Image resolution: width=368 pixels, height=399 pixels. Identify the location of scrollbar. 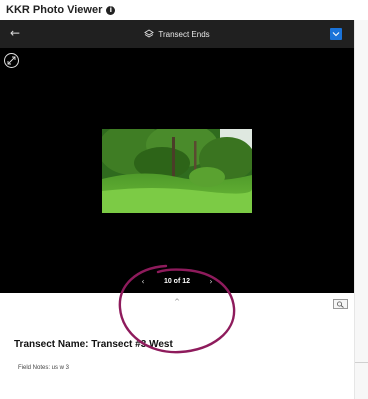
(361, 209).